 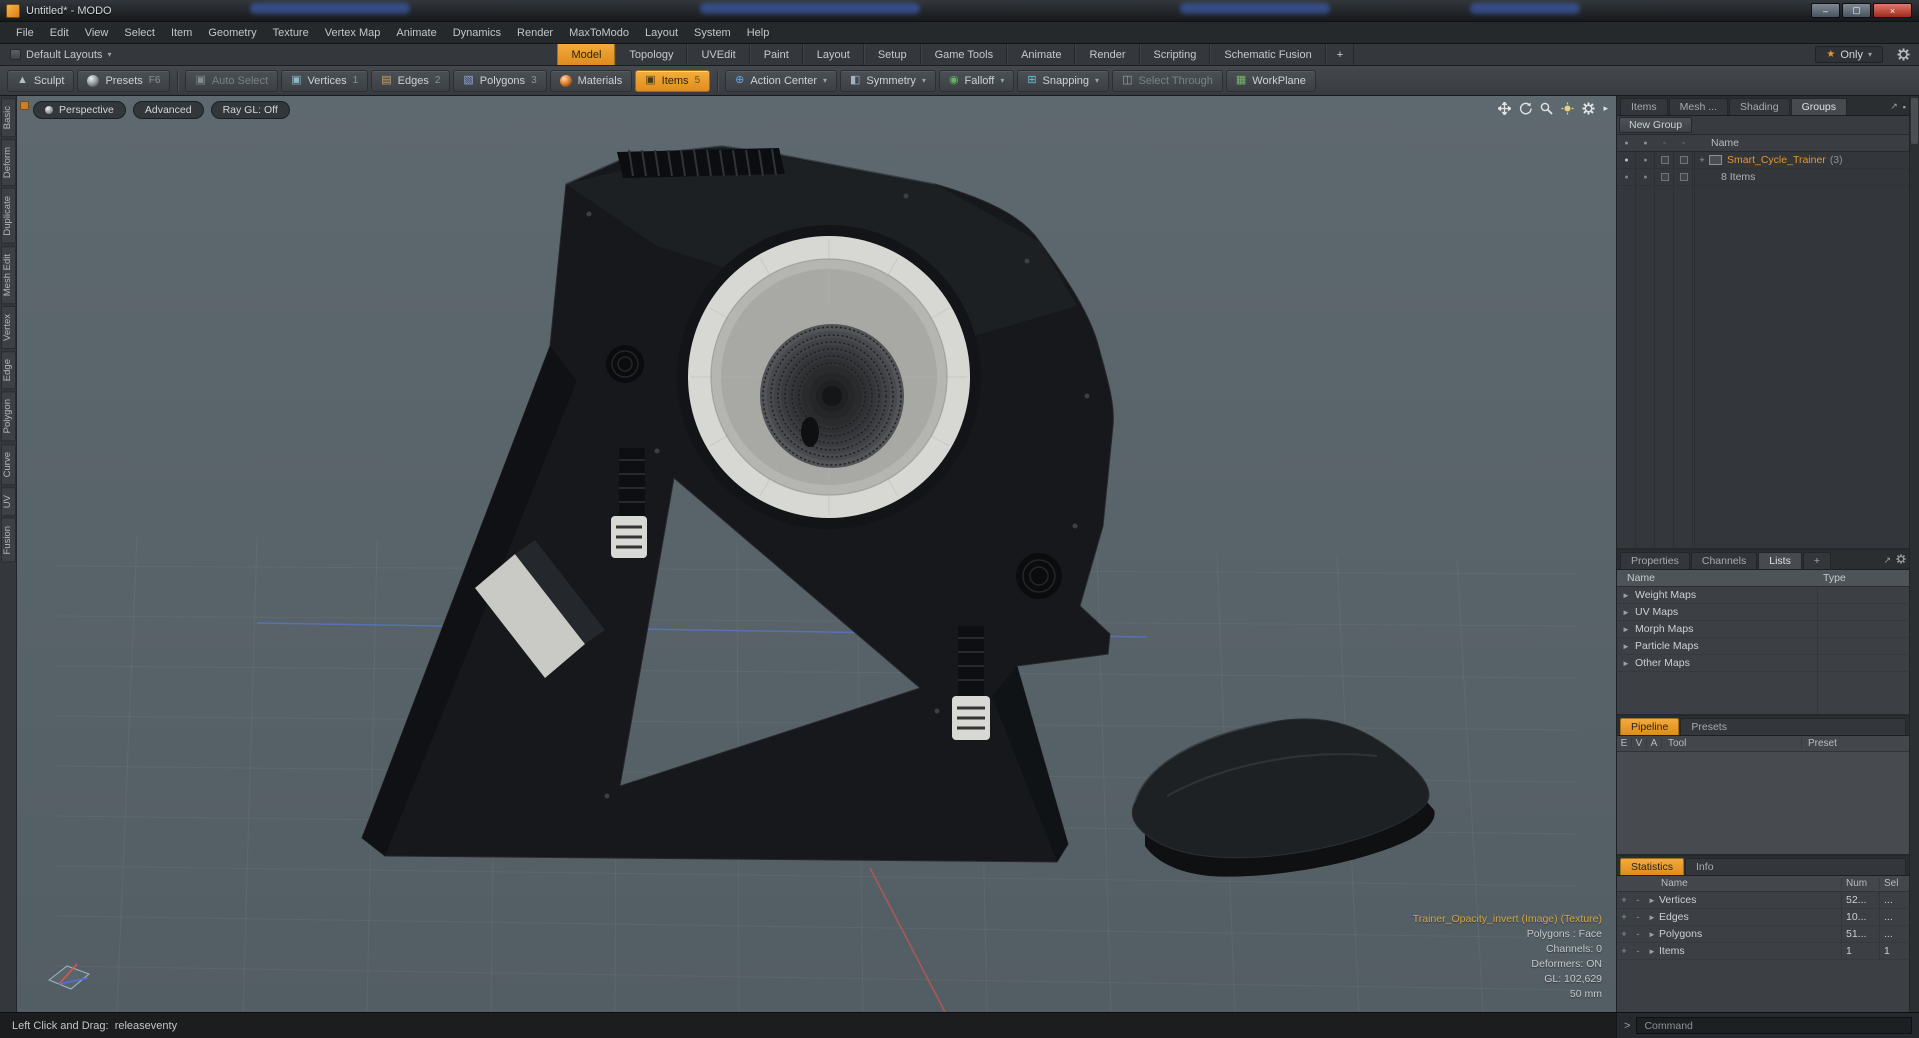 I want to click on zoom-icon, so click(x=1547, y=108).